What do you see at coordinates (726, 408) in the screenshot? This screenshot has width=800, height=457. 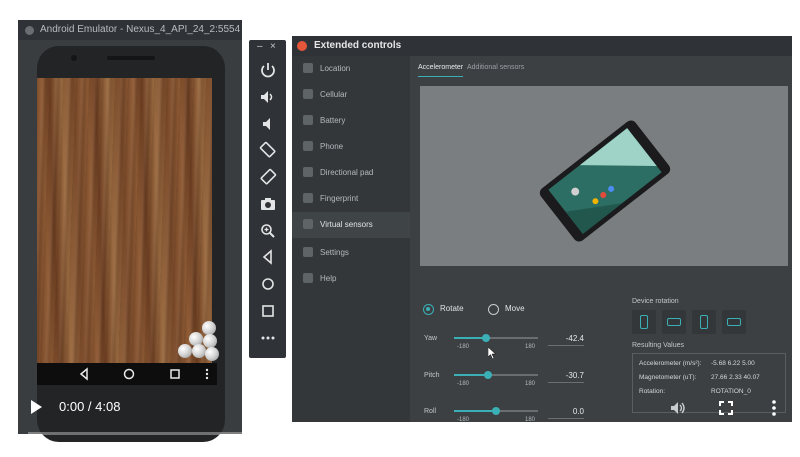 I see `fullscreen-icon` at bounding box center [726, 408].